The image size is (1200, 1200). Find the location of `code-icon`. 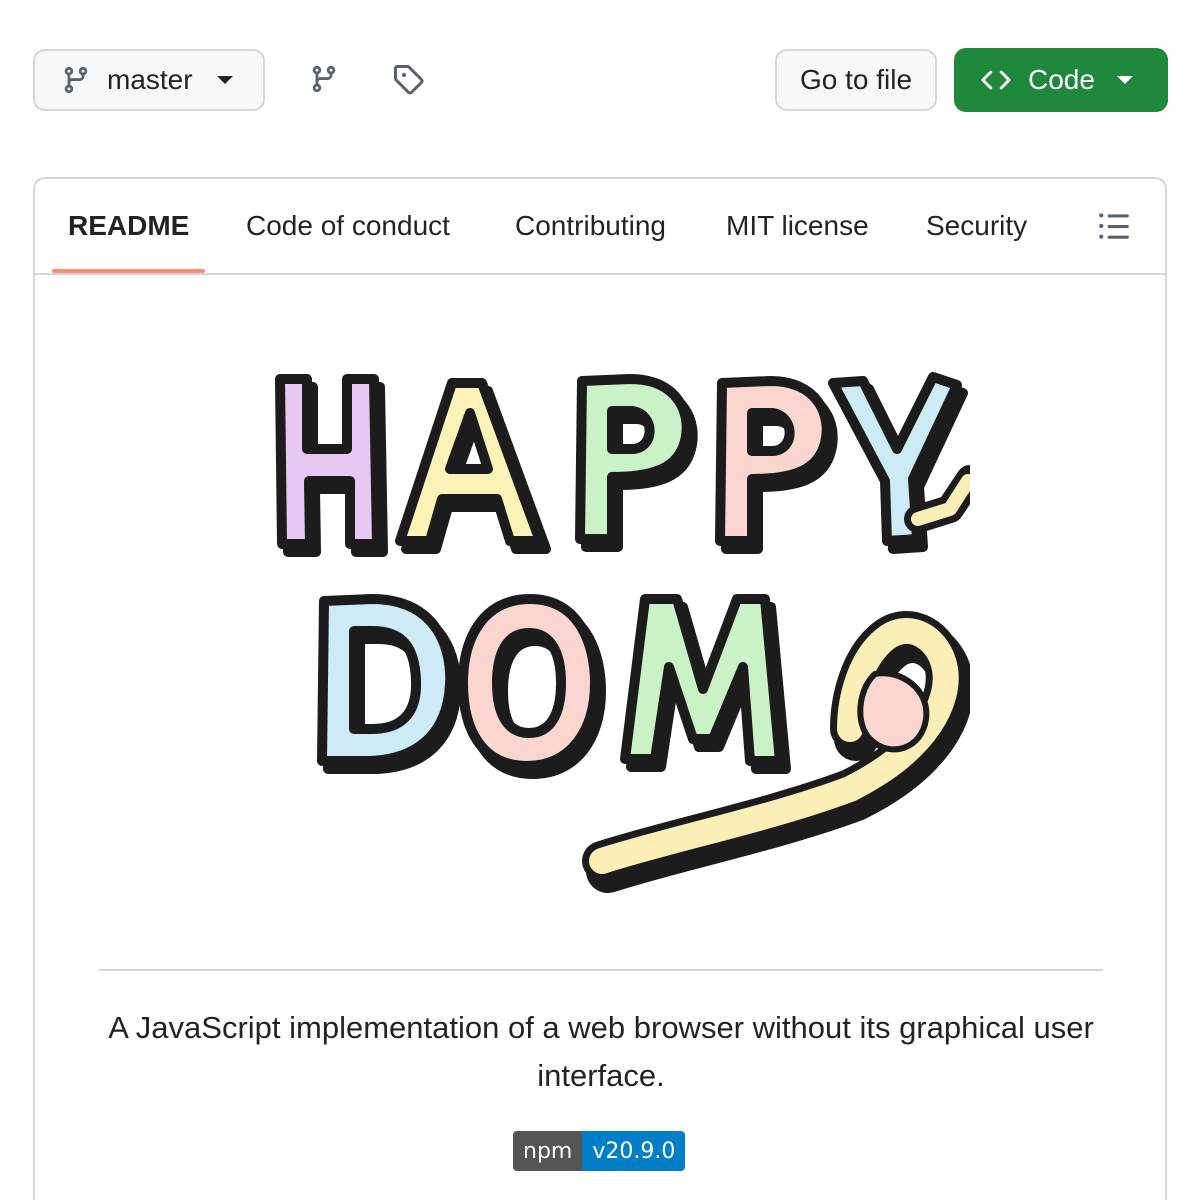

code-icon is located at coordinates (996, 80).